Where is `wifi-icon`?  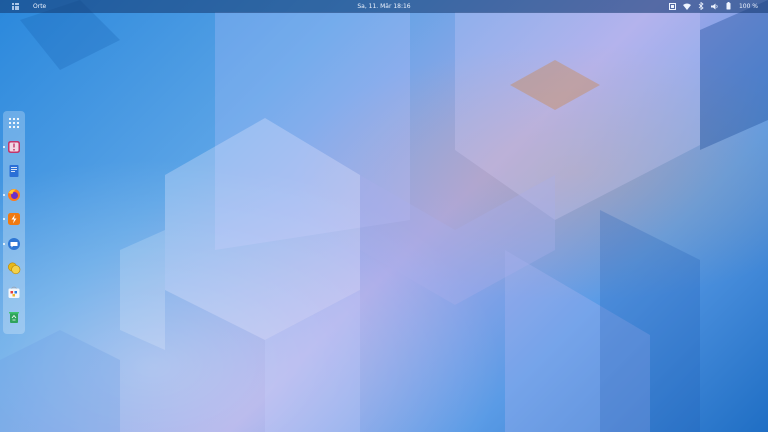 wifi-icon is located at coordinates (686, 6).